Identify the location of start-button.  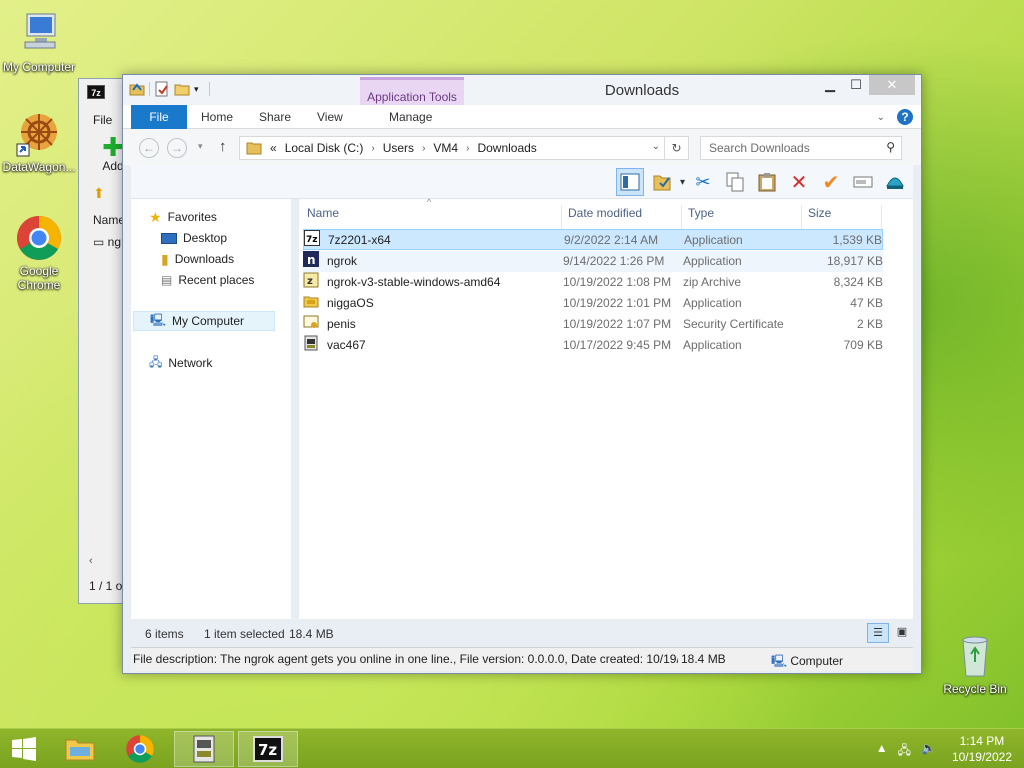
(24, 749).